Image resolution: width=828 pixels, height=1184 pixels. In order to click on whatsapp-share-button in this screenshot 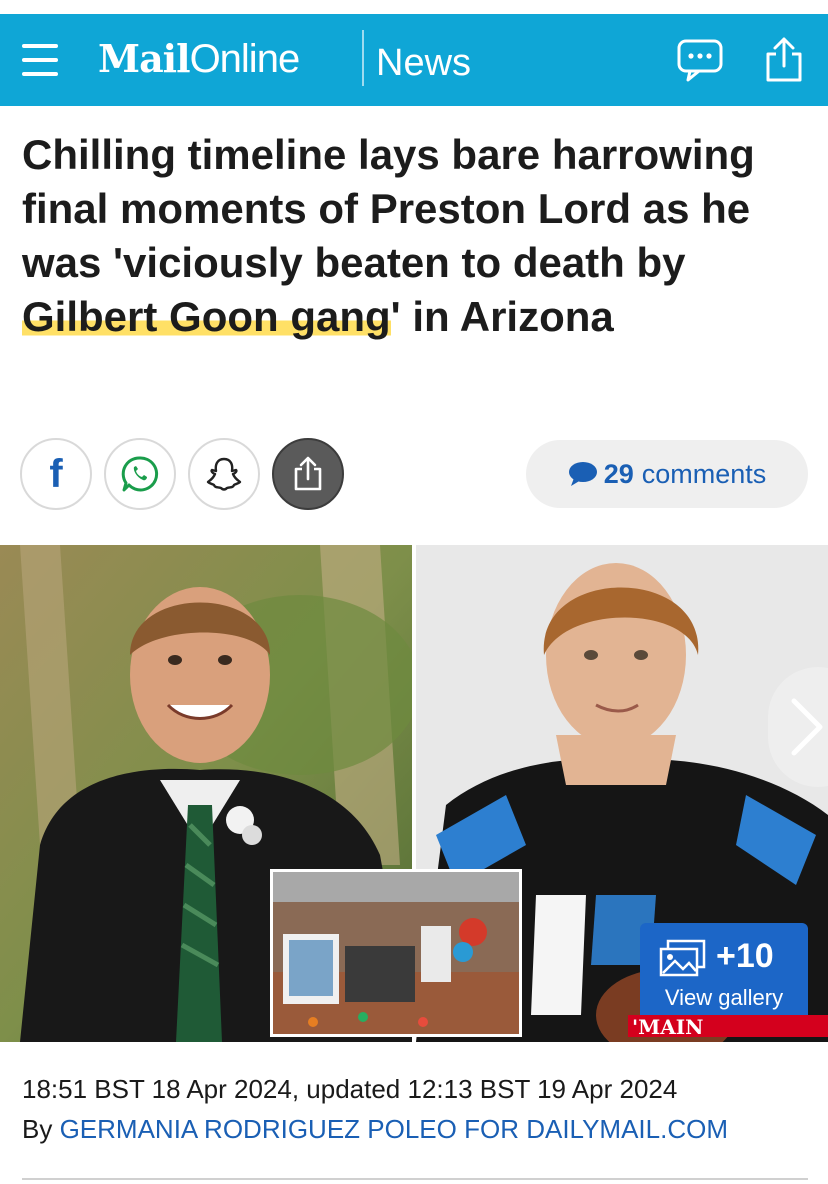, I will do `click(140, 474)`.